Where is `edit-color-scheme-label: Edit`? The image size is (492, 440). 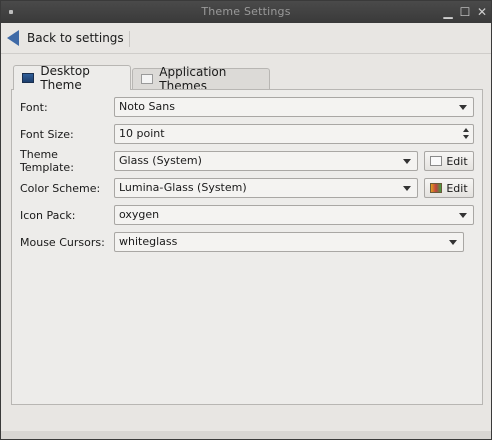
edit-color-scheme-label: Edit is located at coordinates (457, 188).